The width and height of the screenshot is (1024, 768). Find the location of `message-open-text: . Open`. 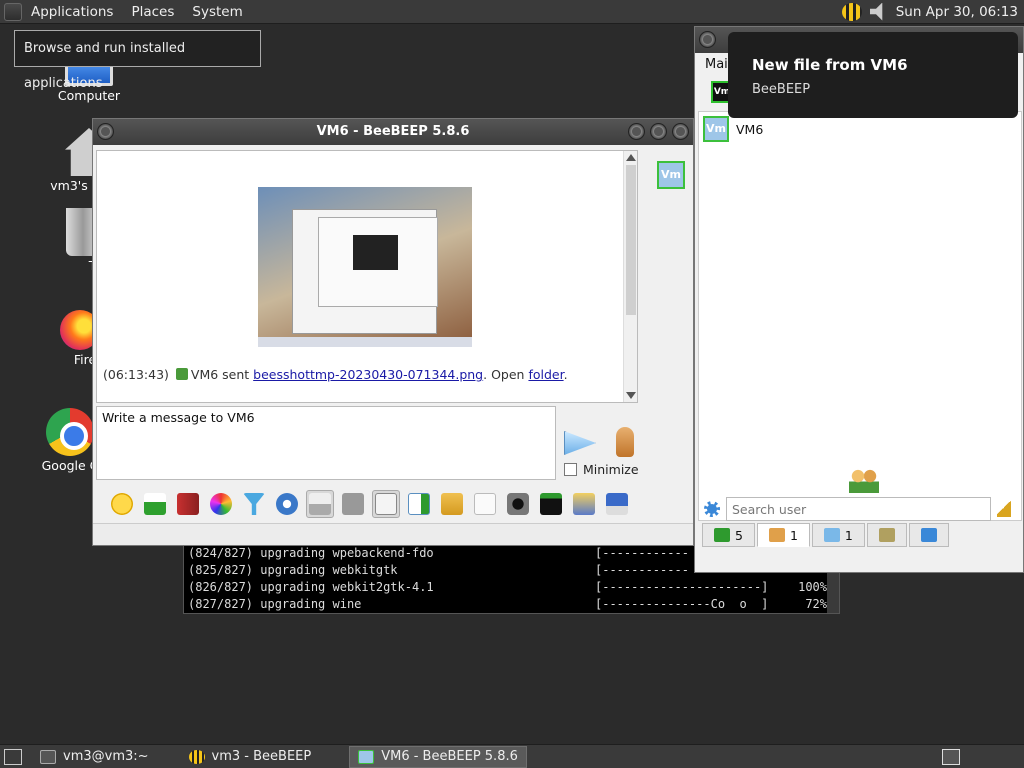

message-open-text: . Open is located at coordinates (504, 374).